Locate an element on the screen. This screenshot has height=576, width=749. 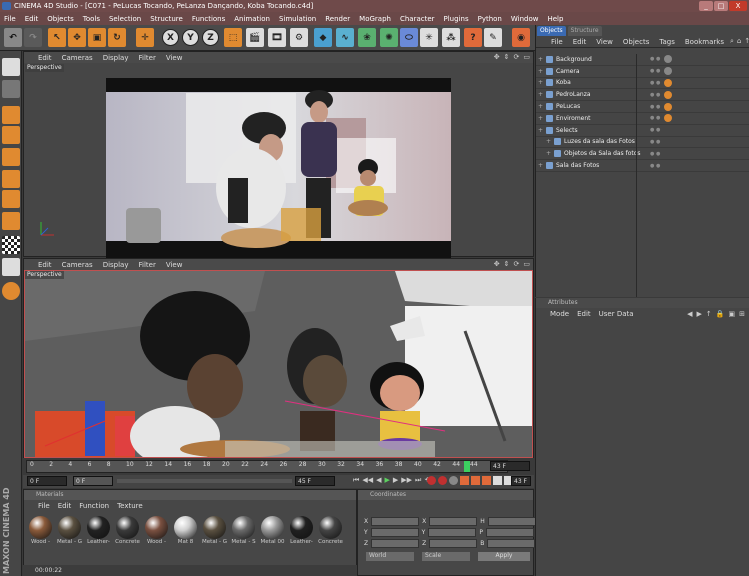
obj-menu-tags: Tags is located at coordinates (667, 42).